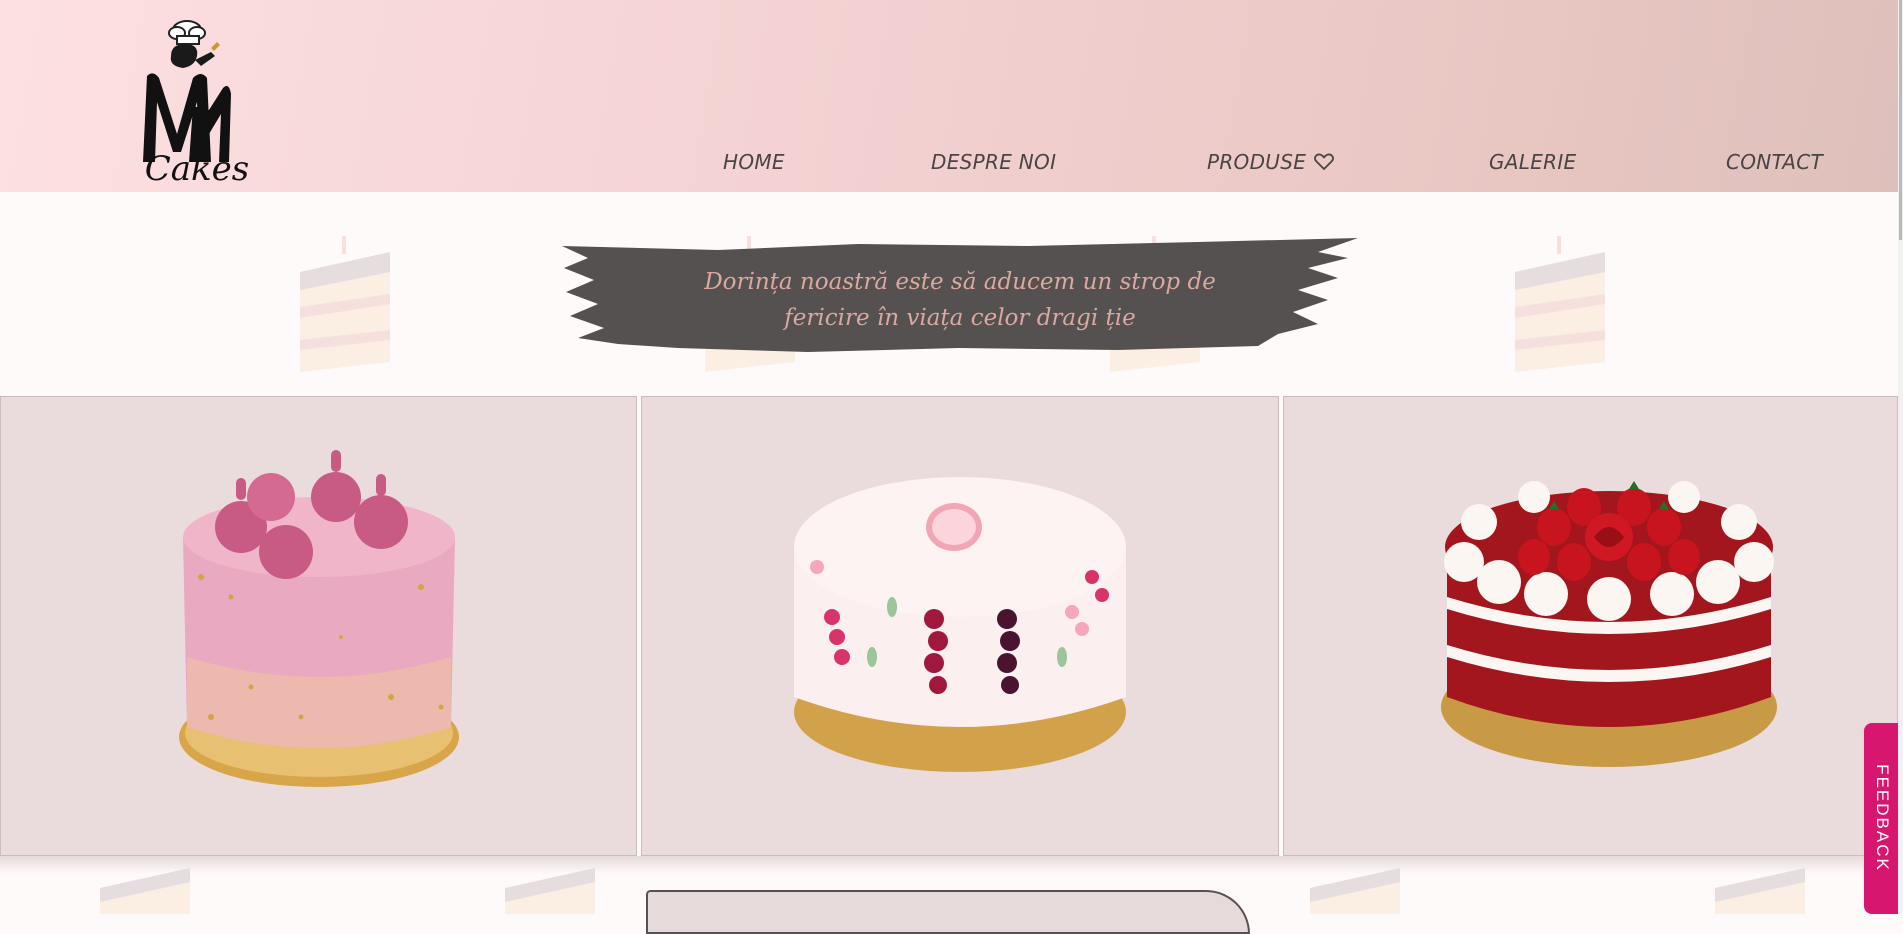  Describe the element at coordinates (319, 618) in the screenshot. I see `pink-cake-image` at that location.